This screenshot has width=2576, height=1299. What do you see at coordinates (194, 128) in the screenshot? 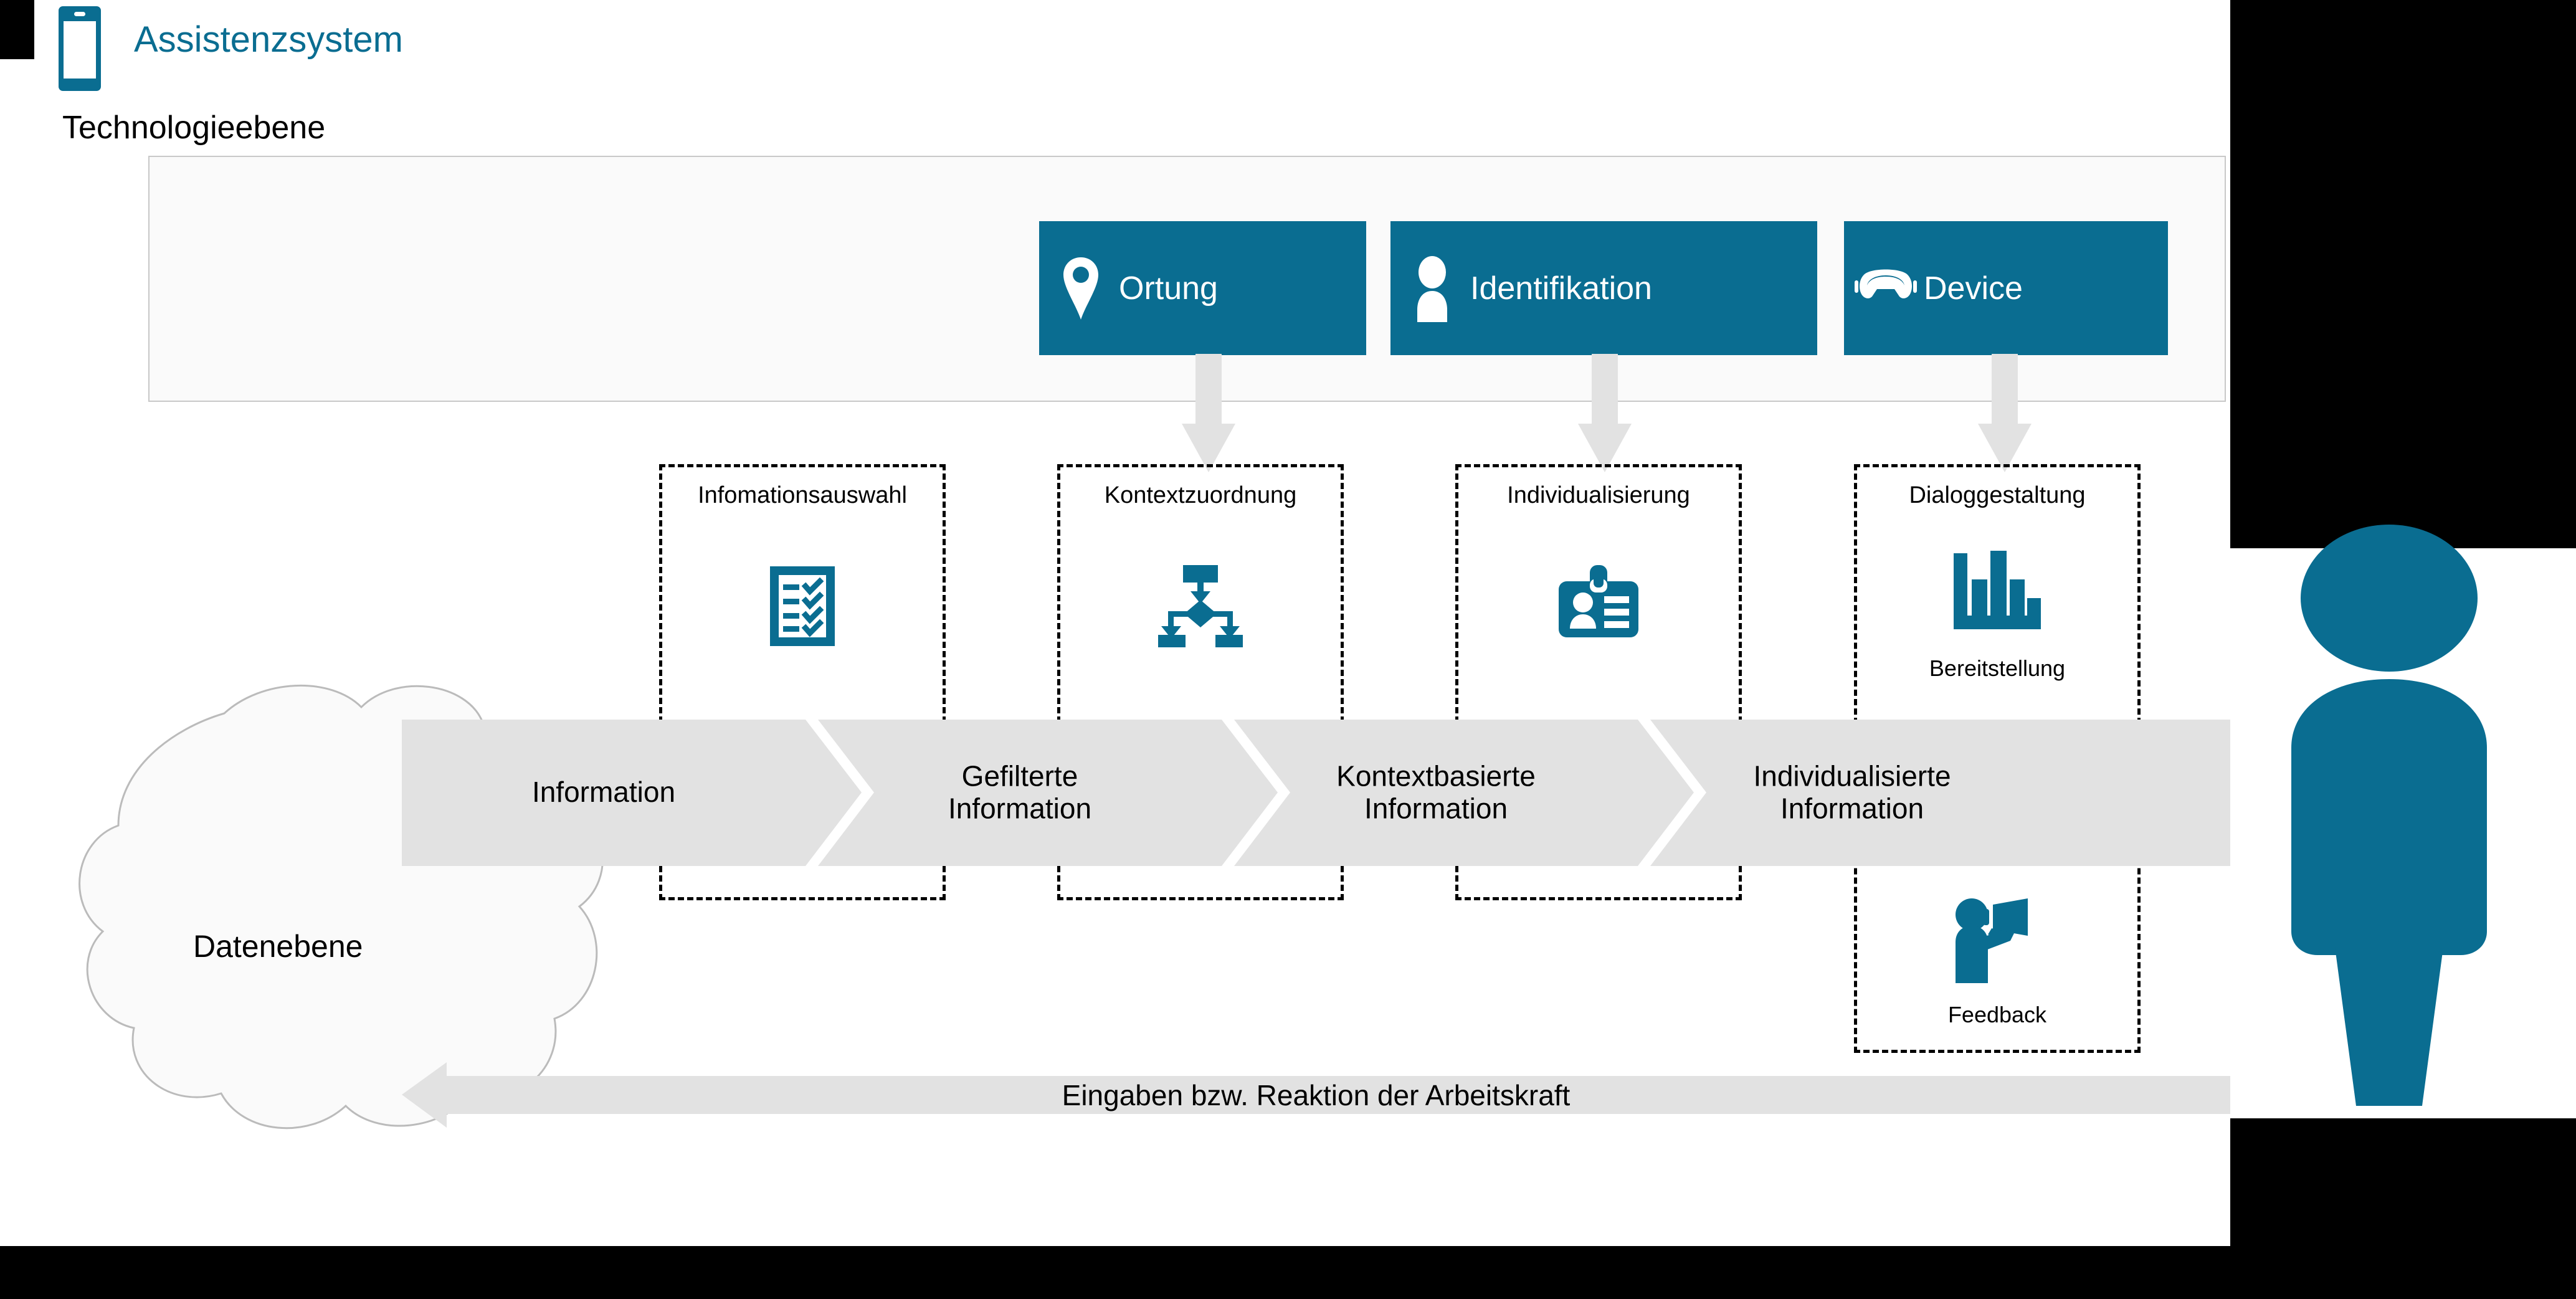
I see `technology-layer-label: Technologieebene` at bounding box center [194, 128].